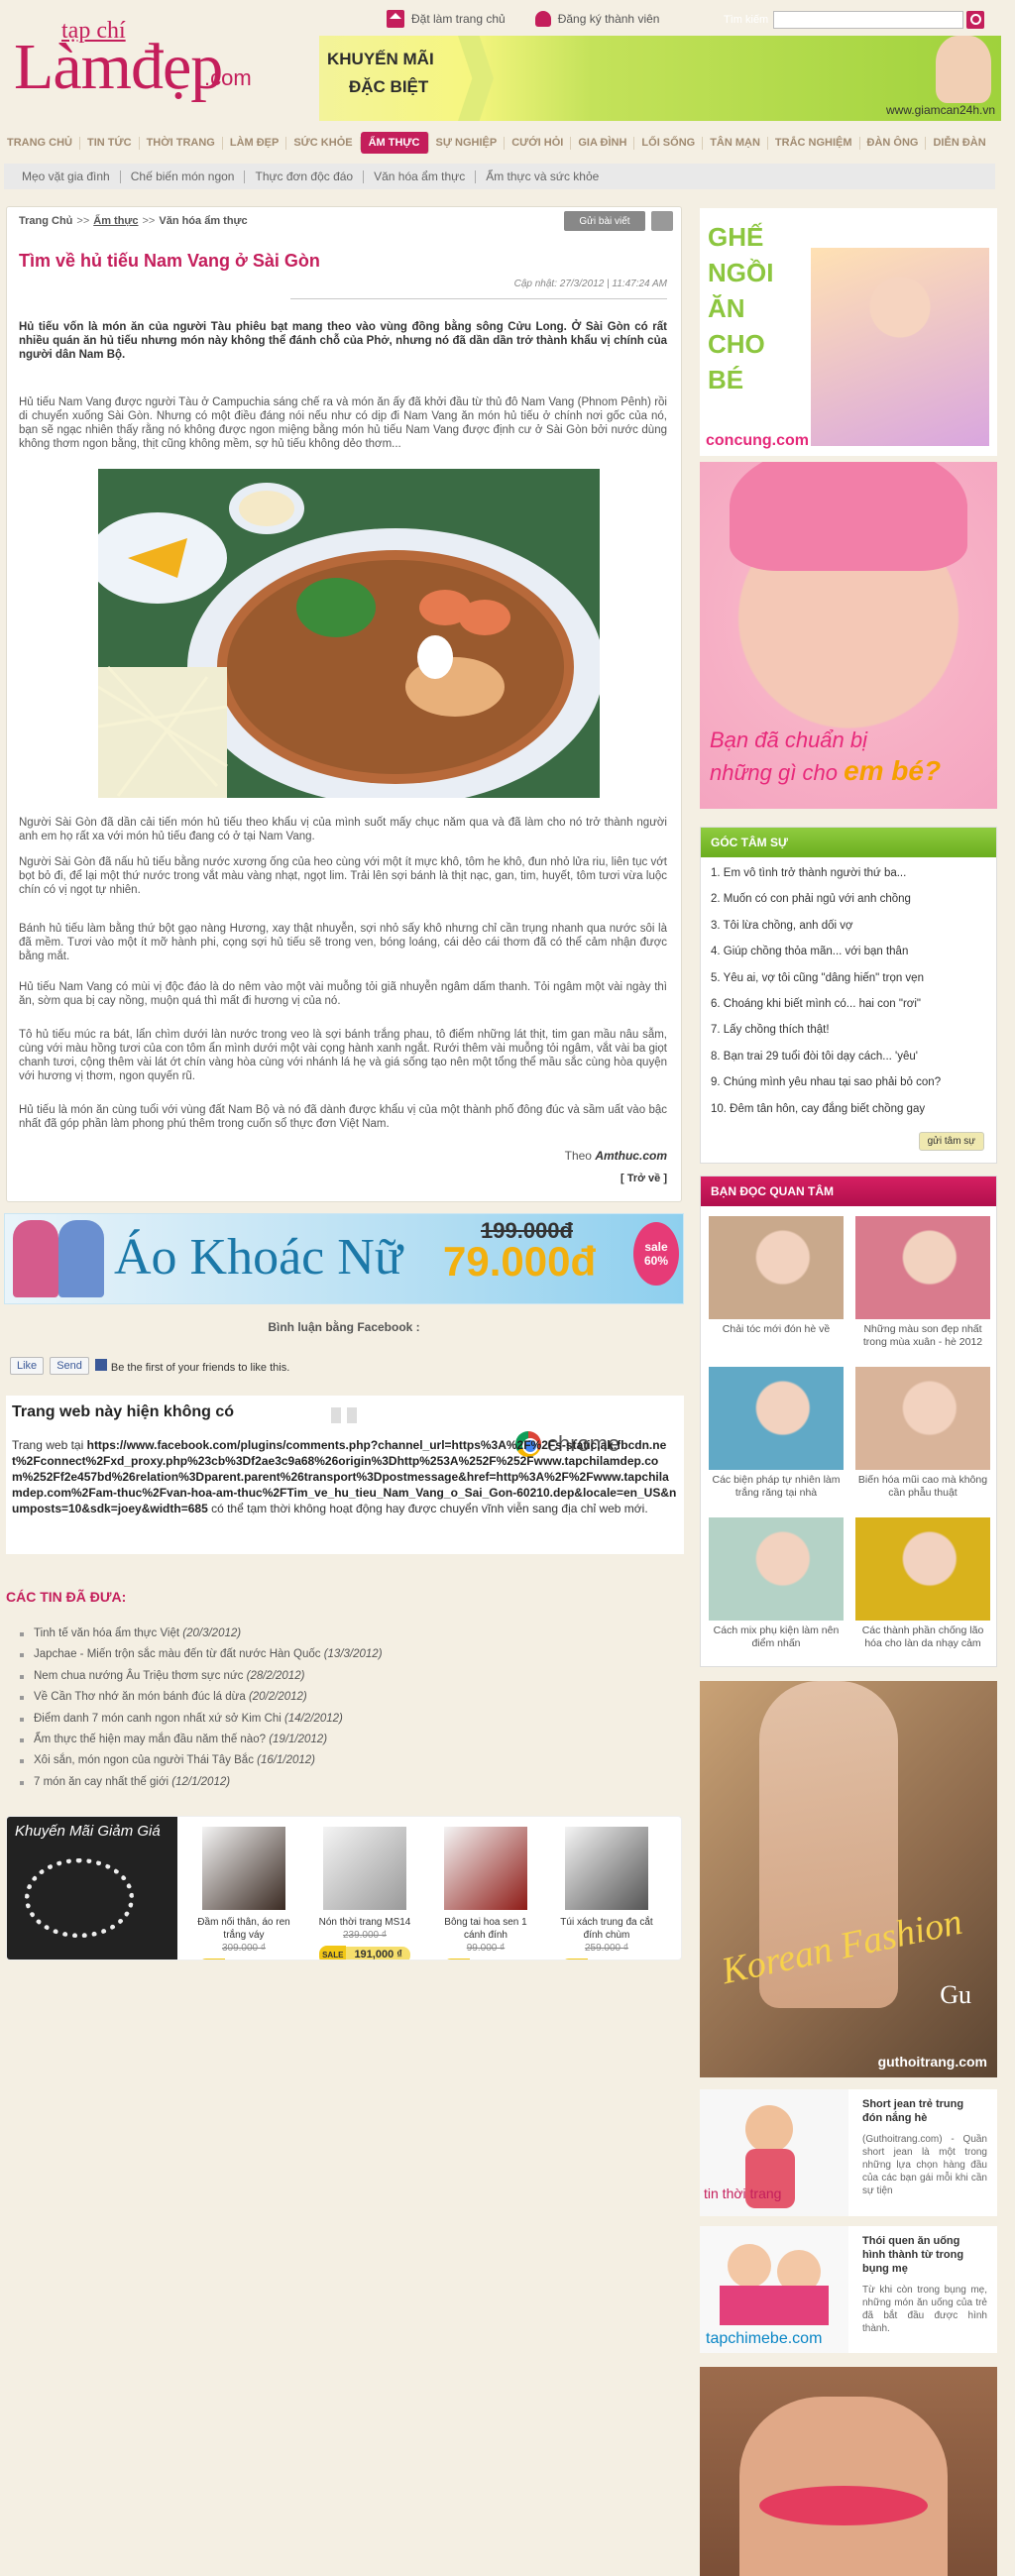 The height and width of the screenshot is (2576, 1015). I want to click on ad-fashion-url: guthoitrang.com, so click(932, 2062).